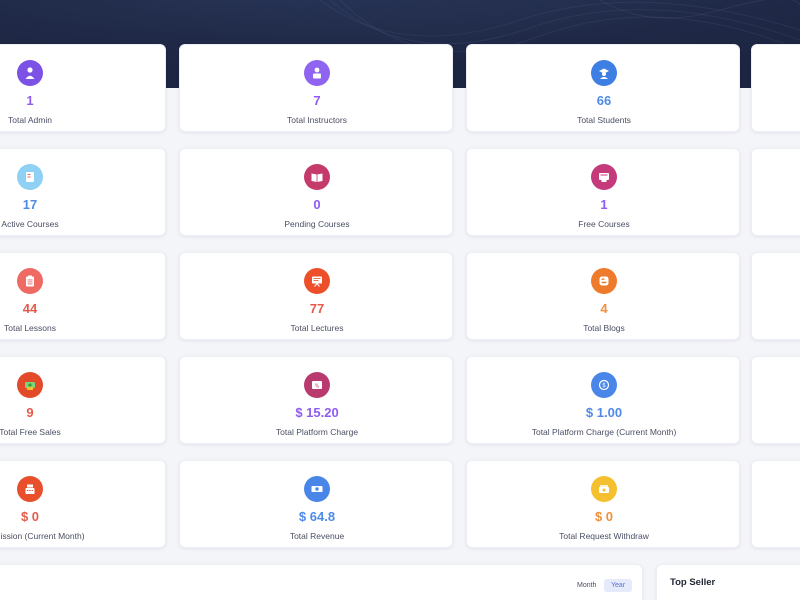  Describe the element at coordinates (317, 536) in the screenshot. I see `stat-label: Total Revenue` at that location.